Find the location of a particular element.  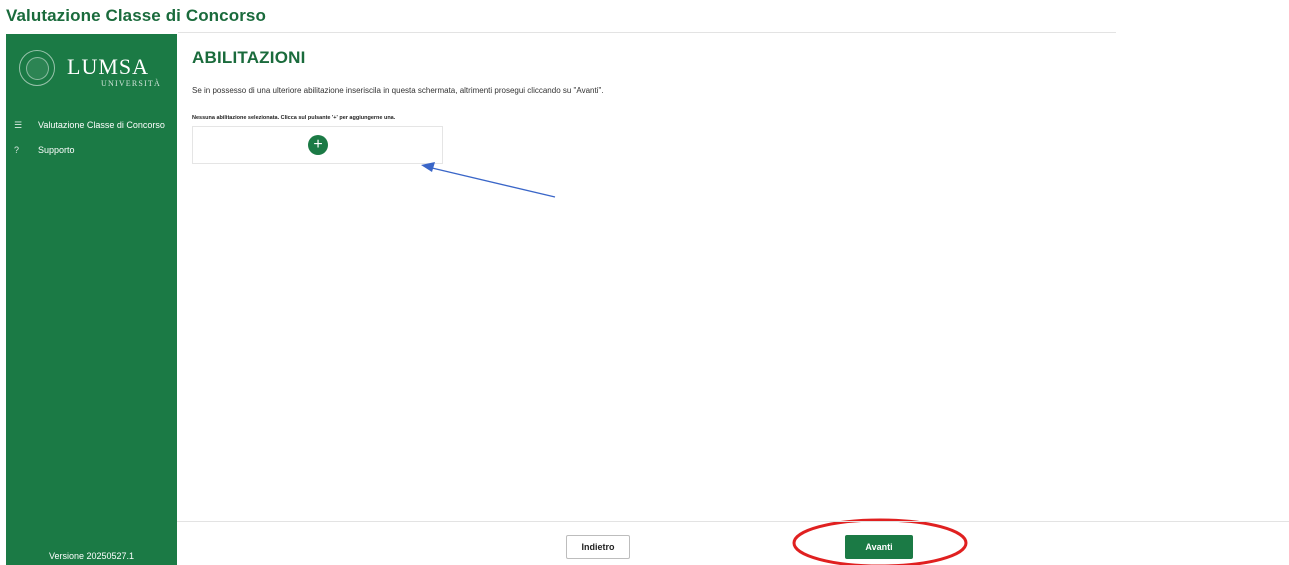

sidebar-item-label: Valutazione Classe di Concorso is located at coordinates (101, 125).